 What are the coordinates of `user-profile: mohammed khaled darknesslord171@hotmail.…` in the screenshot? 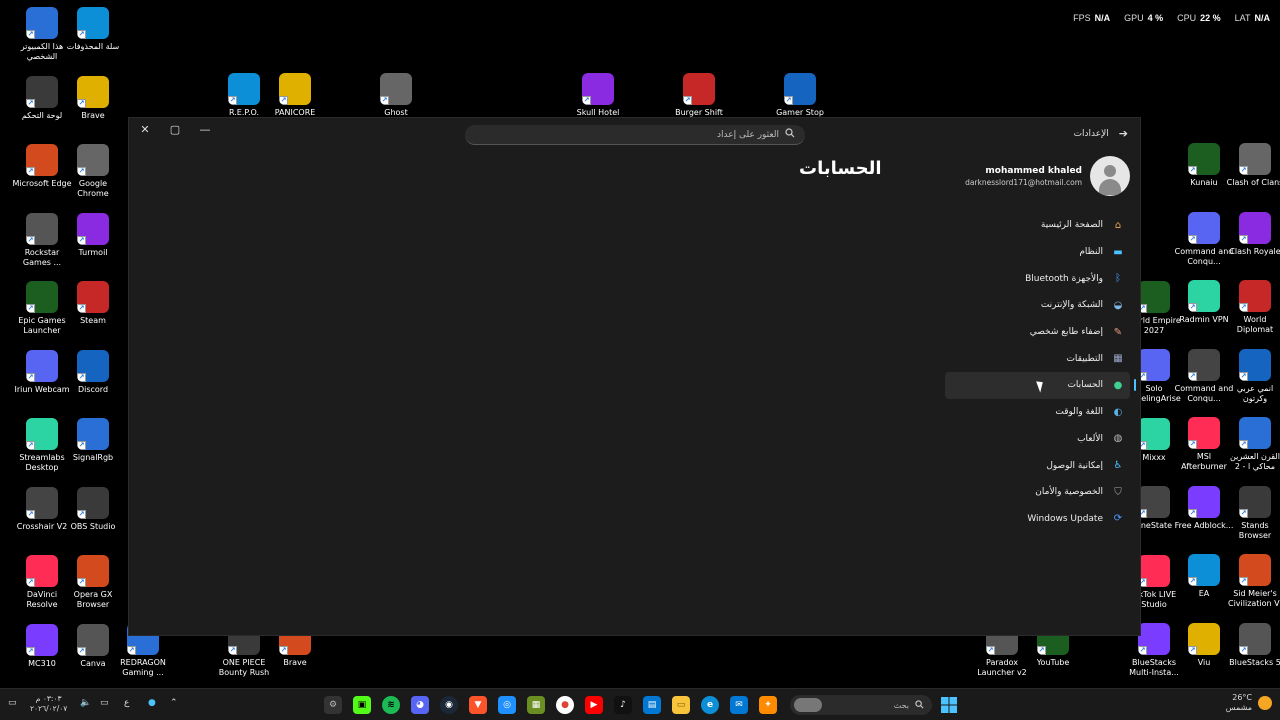 It's located at (1047, 176).